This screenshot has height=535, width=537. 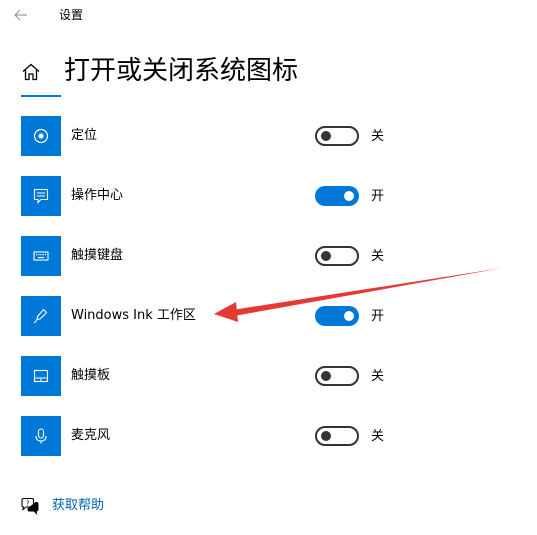 I want to click on get-help-link: ? 获取帮助, so click(x=62, y=506).